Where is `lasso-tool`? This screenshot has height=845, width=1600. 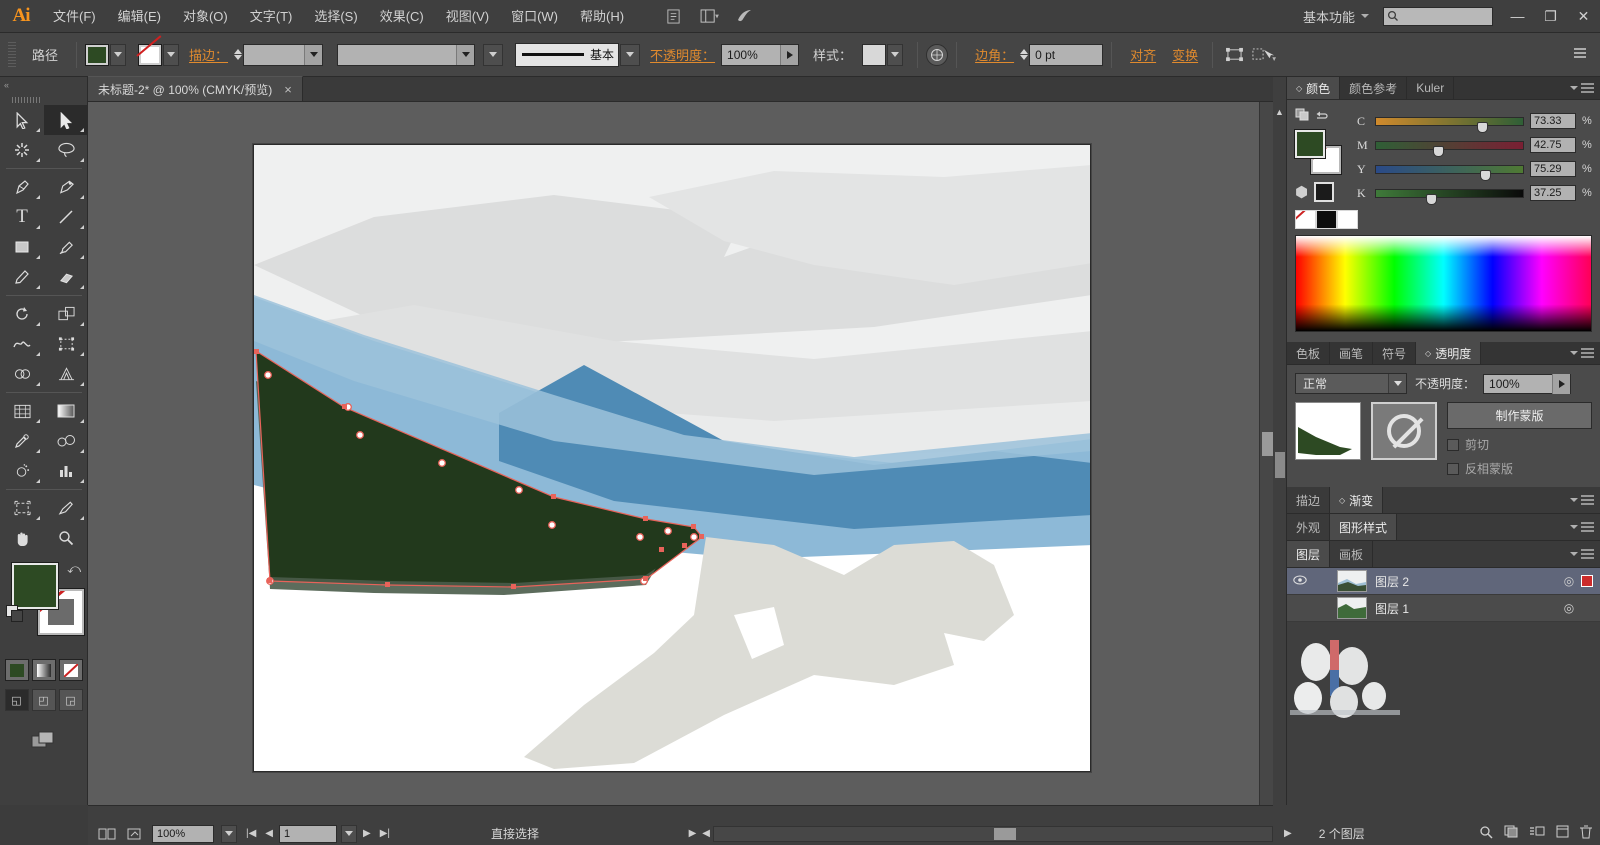
lasso-tool is located at coordinates (66, 150).